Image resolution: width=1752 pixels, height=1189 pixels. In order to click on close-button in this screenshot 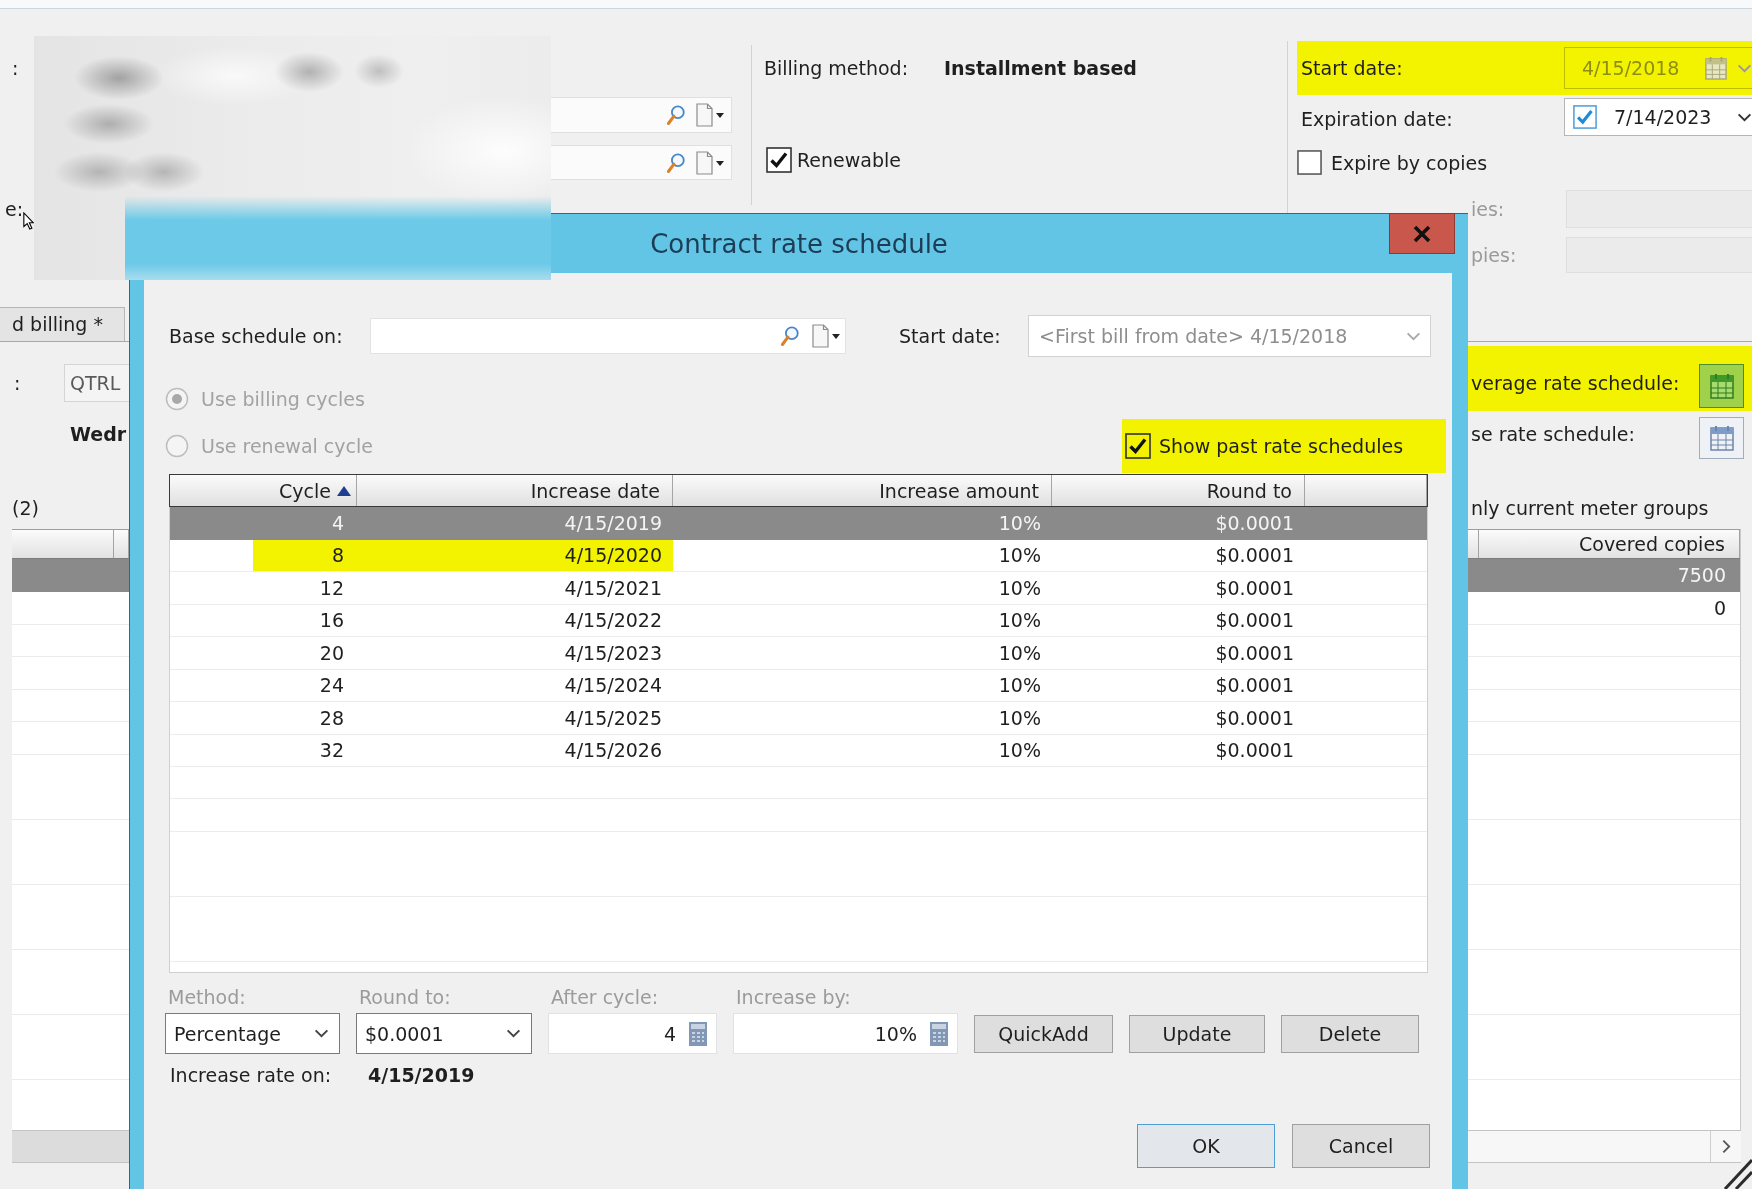, I will do `click(1422, 233)`.